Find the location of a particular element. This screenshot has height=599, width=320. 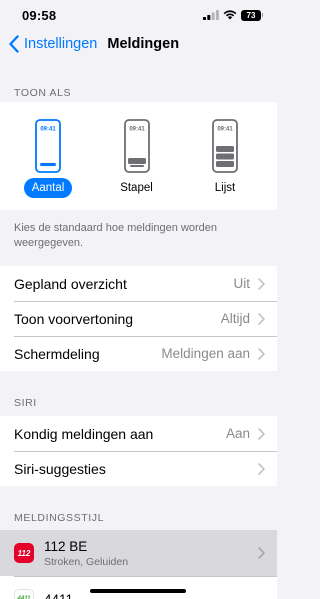

siri-suggestions-row: Siri-suggesties is located at coordinates (138, 468).